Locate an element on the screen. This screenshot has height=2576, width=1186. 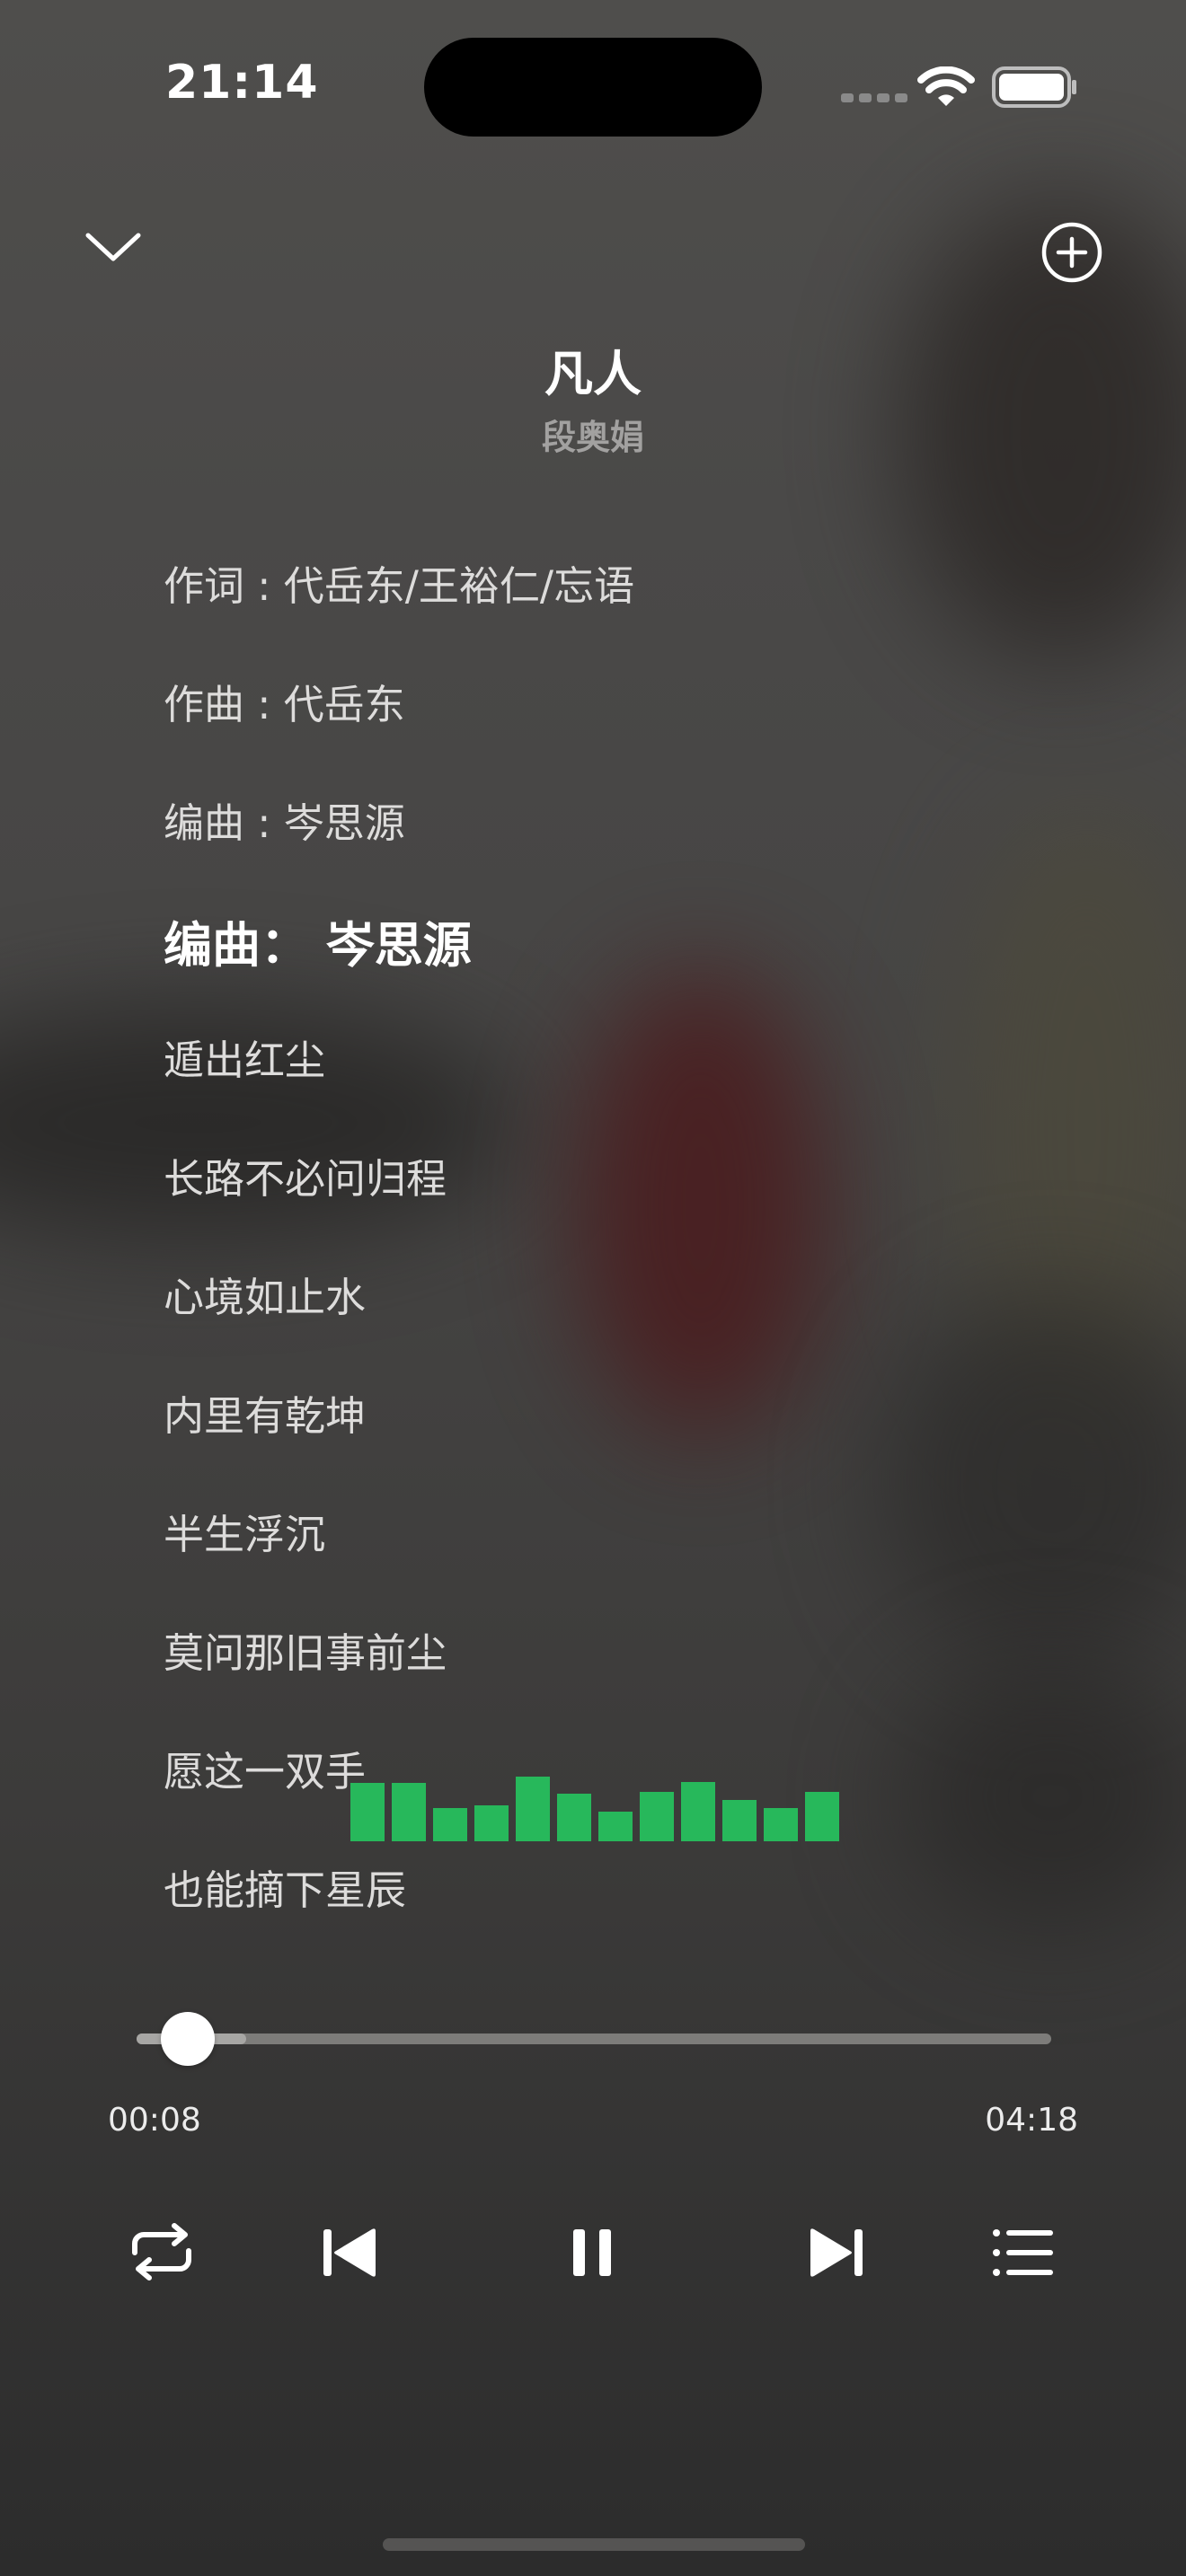
next-icon is located at coordinates (835, 2253).